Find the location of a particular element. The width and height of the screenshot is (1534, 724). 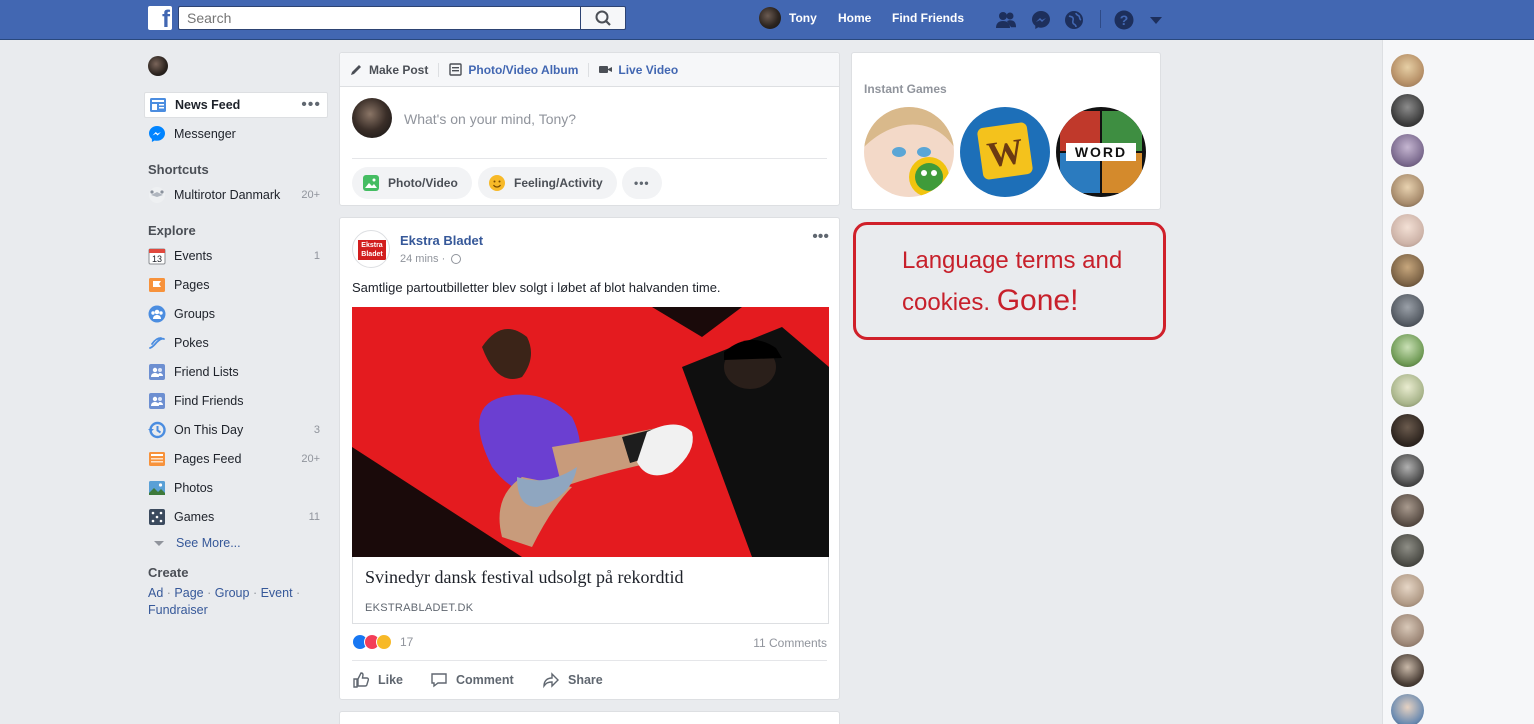

photo-video-button: Photo/Video is located at coordinates (412, 183).